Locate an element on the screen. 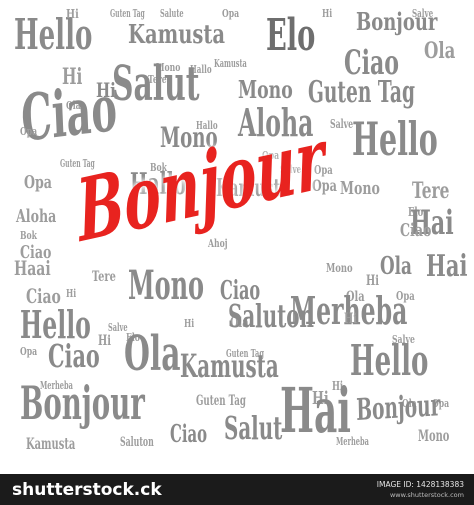 The height and width of the screenshot is (505, 474). image-id-text: IMAGE ID: 1428138383 is located at coordinates (420, 484).